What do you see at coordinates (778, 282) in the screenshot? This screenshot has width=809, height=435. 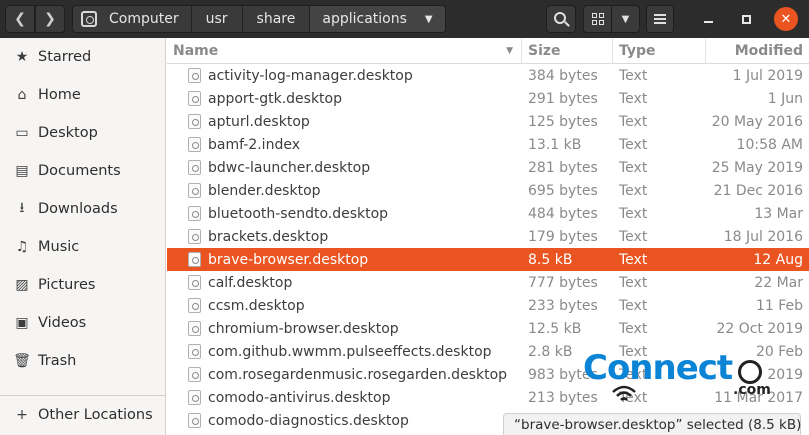 I see `file-modified: 22 Mar` at bounding box center [778, 282].